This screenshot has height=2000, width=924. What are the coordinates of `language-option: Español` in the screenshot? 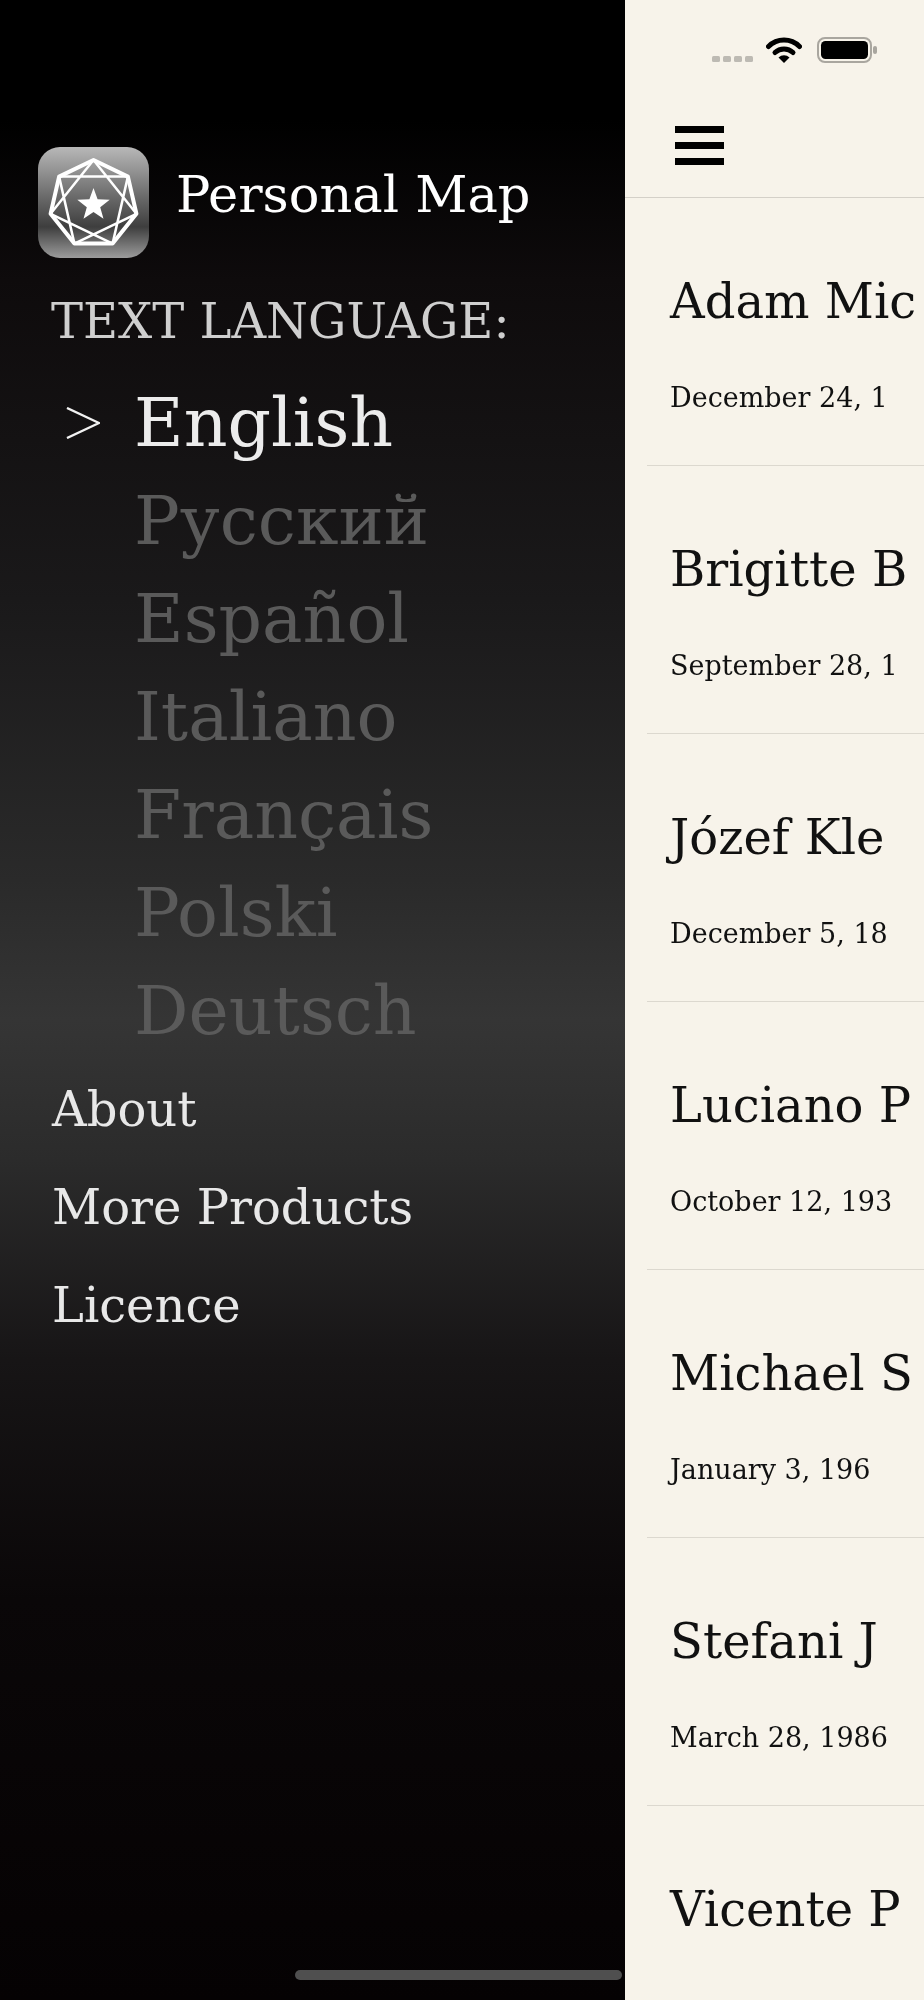 It's located at (272, 619).